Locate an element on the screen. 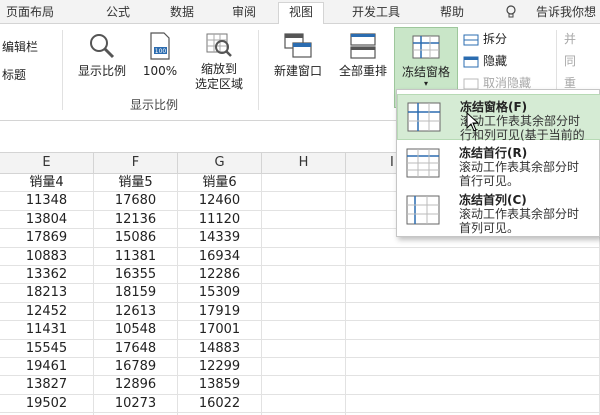  table-cell: 18213 is located at coordinates (47, 293).